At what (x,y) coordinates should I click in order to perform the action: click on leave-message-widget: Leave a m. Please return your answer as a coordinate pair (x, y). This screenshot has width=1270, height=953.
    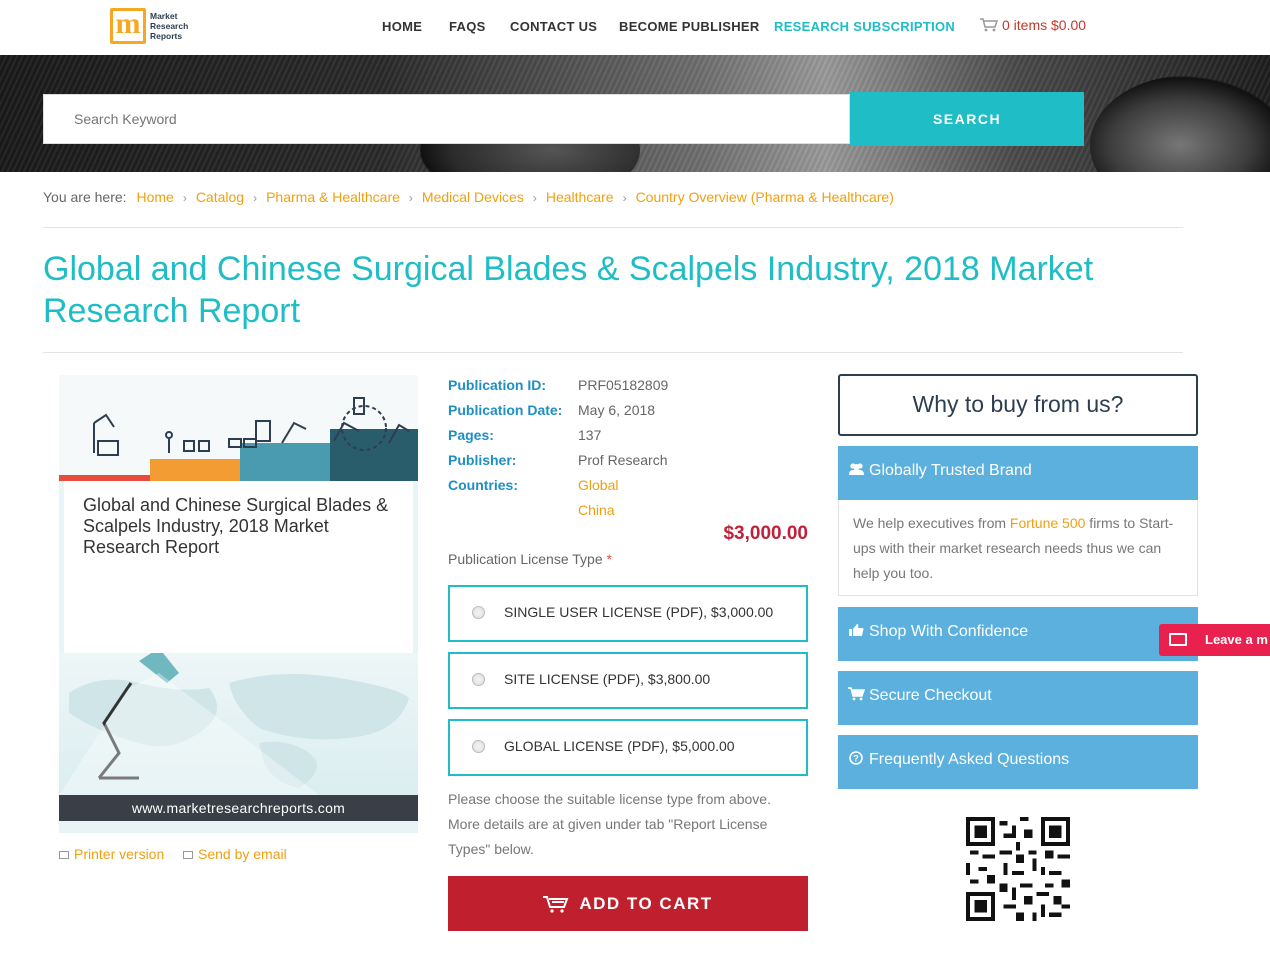
    Looking at the image, I should click on (1214, 640).